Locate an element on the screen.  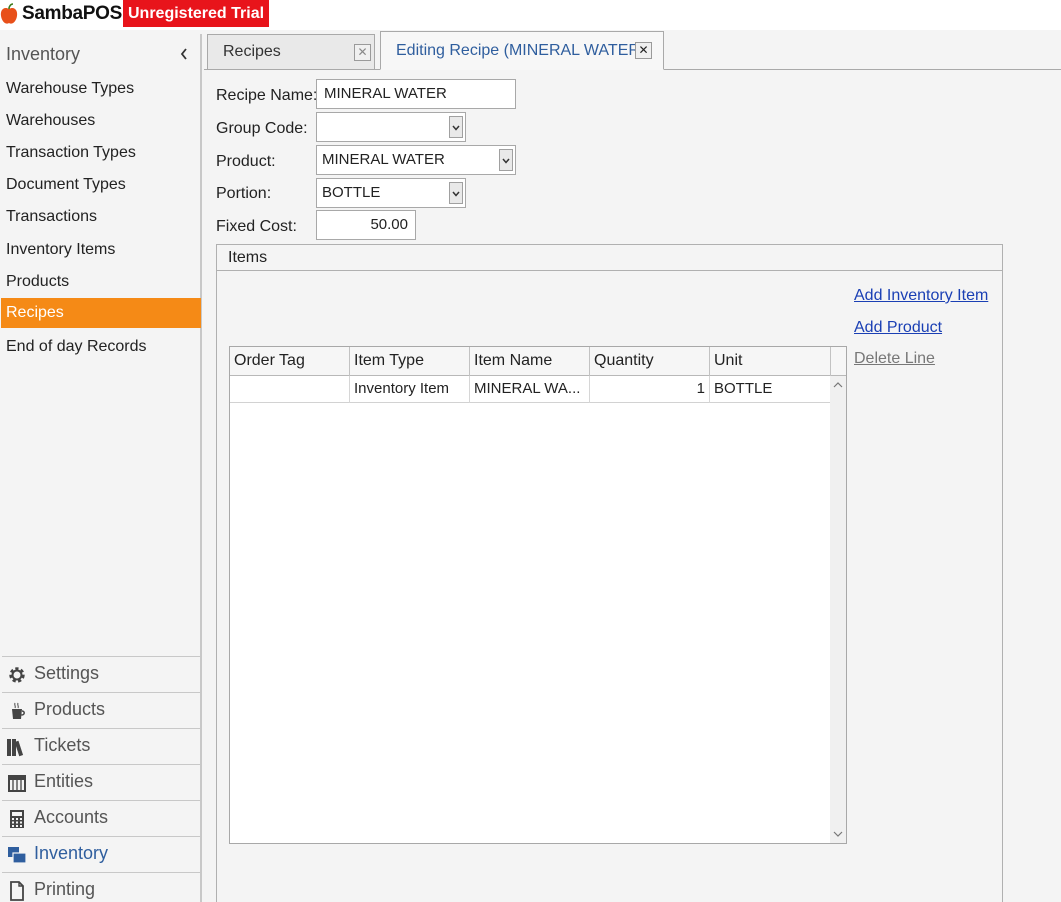
nav-settings-label: Settings is located at coordinates (67, 673).